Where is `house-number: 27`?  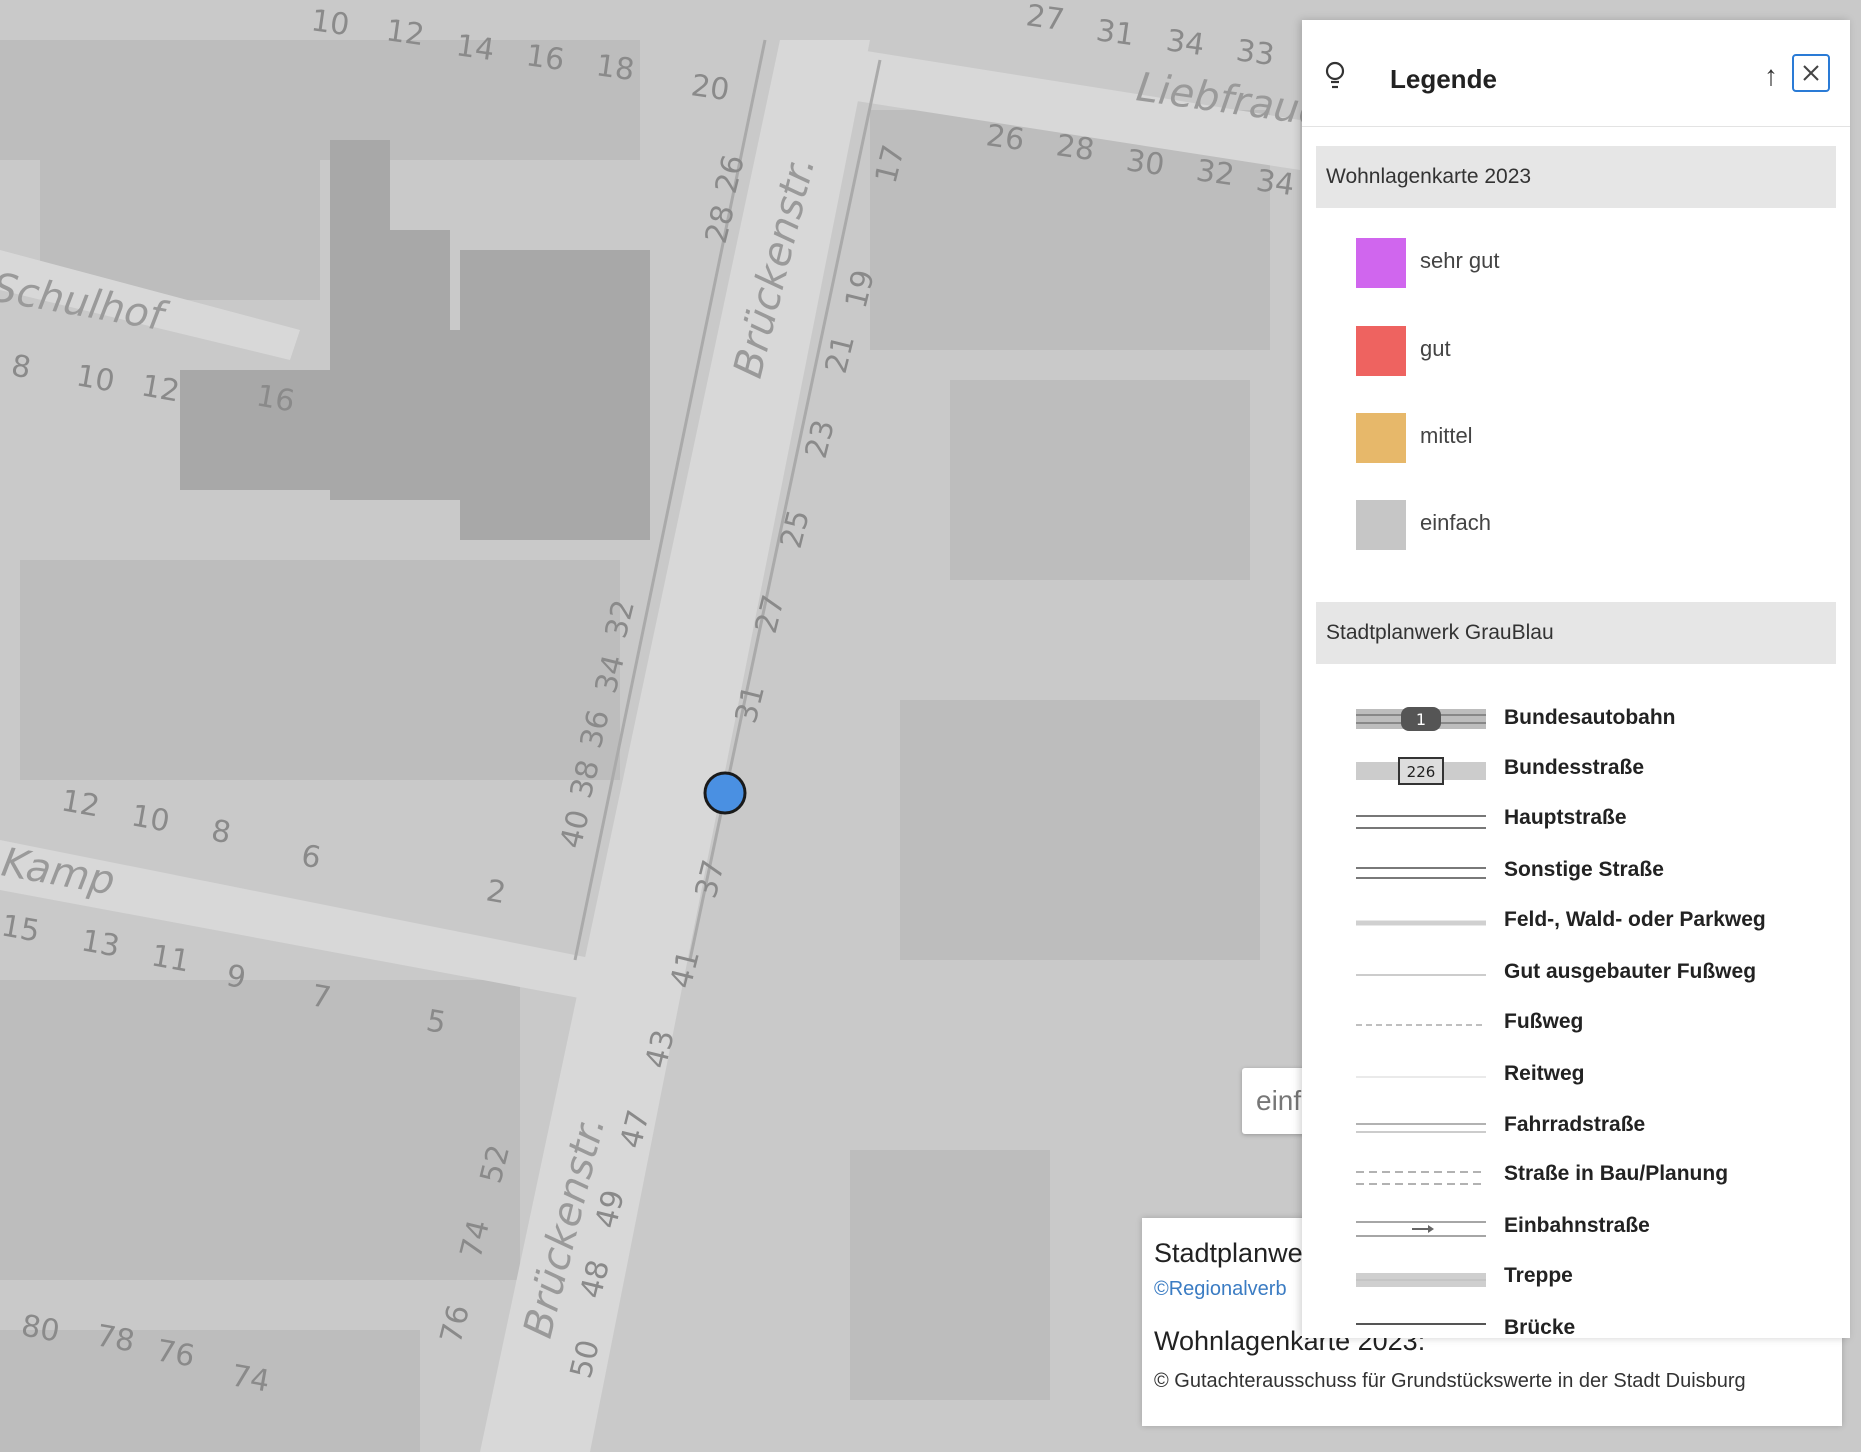
house-number: 27 is located at coordinates (1045, 19).